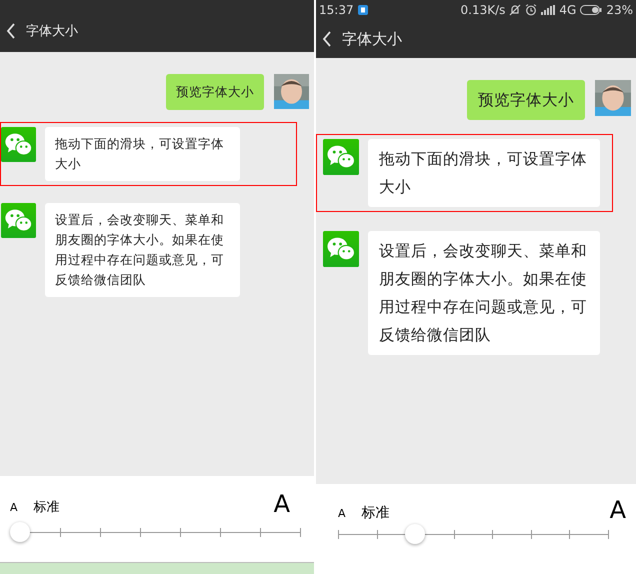  Describe the element at coordinates (567, 10) in the screenshot. I see `network-type: 4G` at that location.